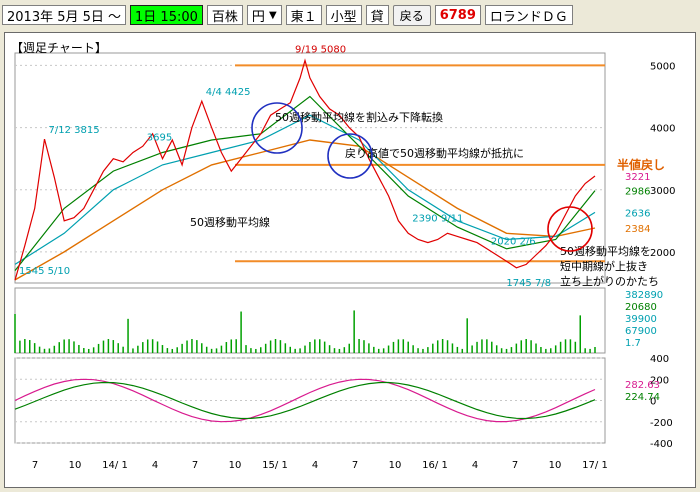 The height and width of the screenshot is (492, 700). What do you see at coordinates (662, 253) in the screenshot?
I see `price-tick-label: 2000` at bounding box center [662, 253].